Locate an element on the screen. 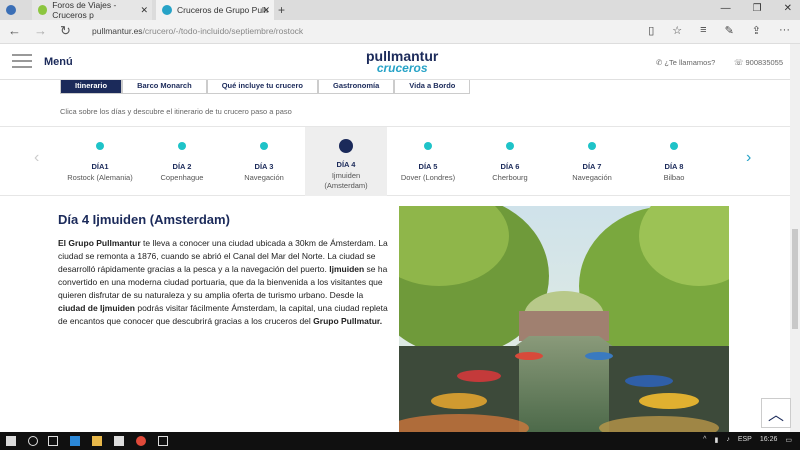 This screenshot has width=800, height=450. hamburger-menu-icon is located at coordinates (22, 63).